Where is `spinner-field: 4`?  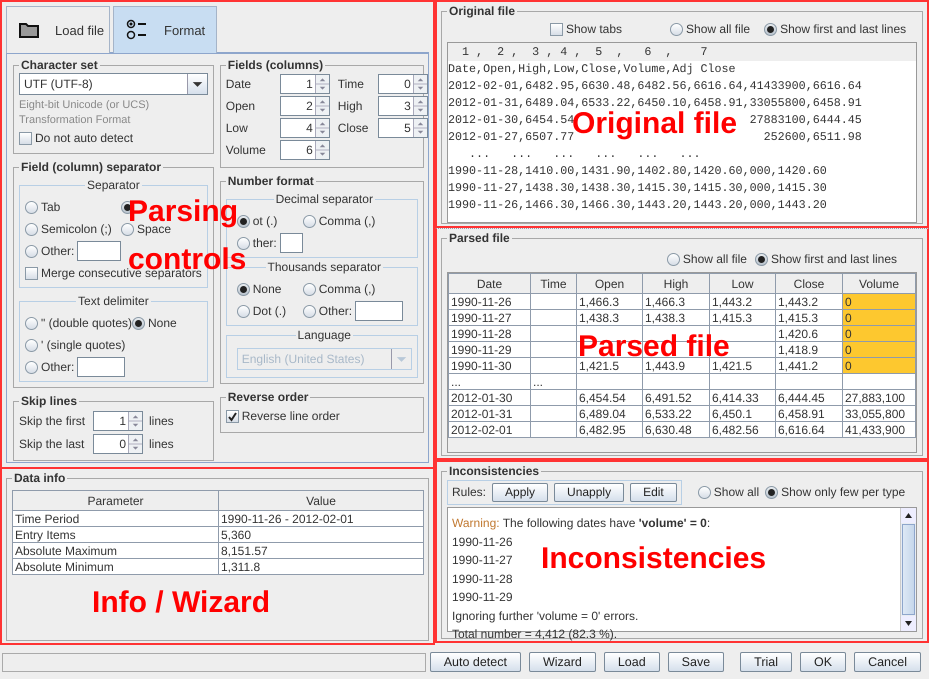
spinner-field: 4 is located at coordinates (305, 128).